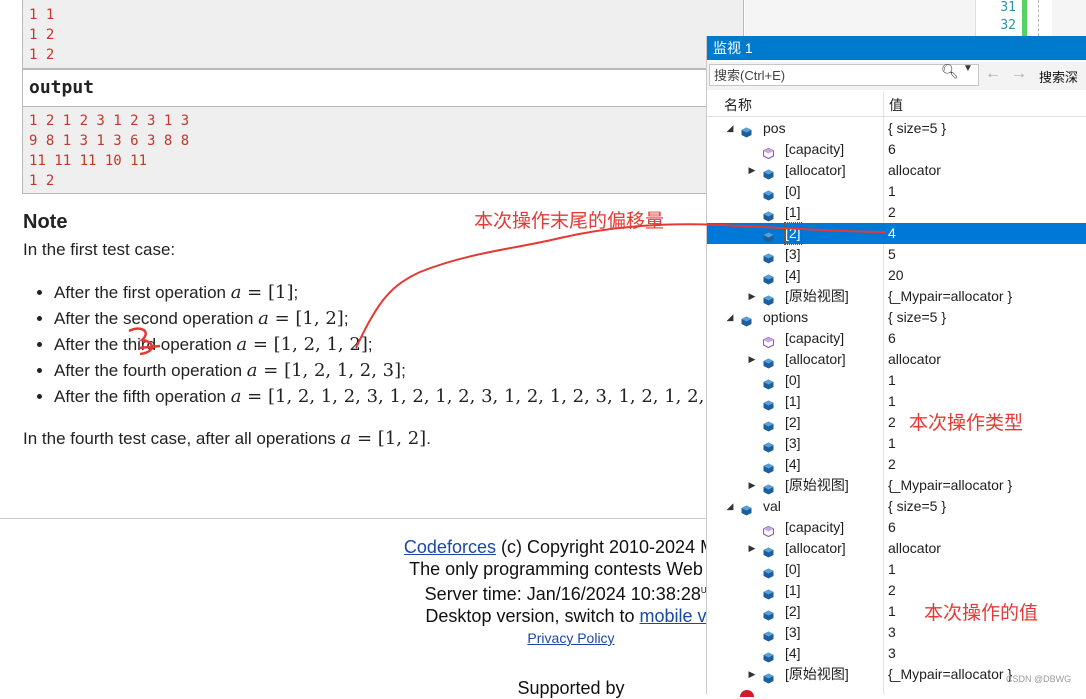  I want to click on search-depth-label: 搜索深, so click(1058, 76).